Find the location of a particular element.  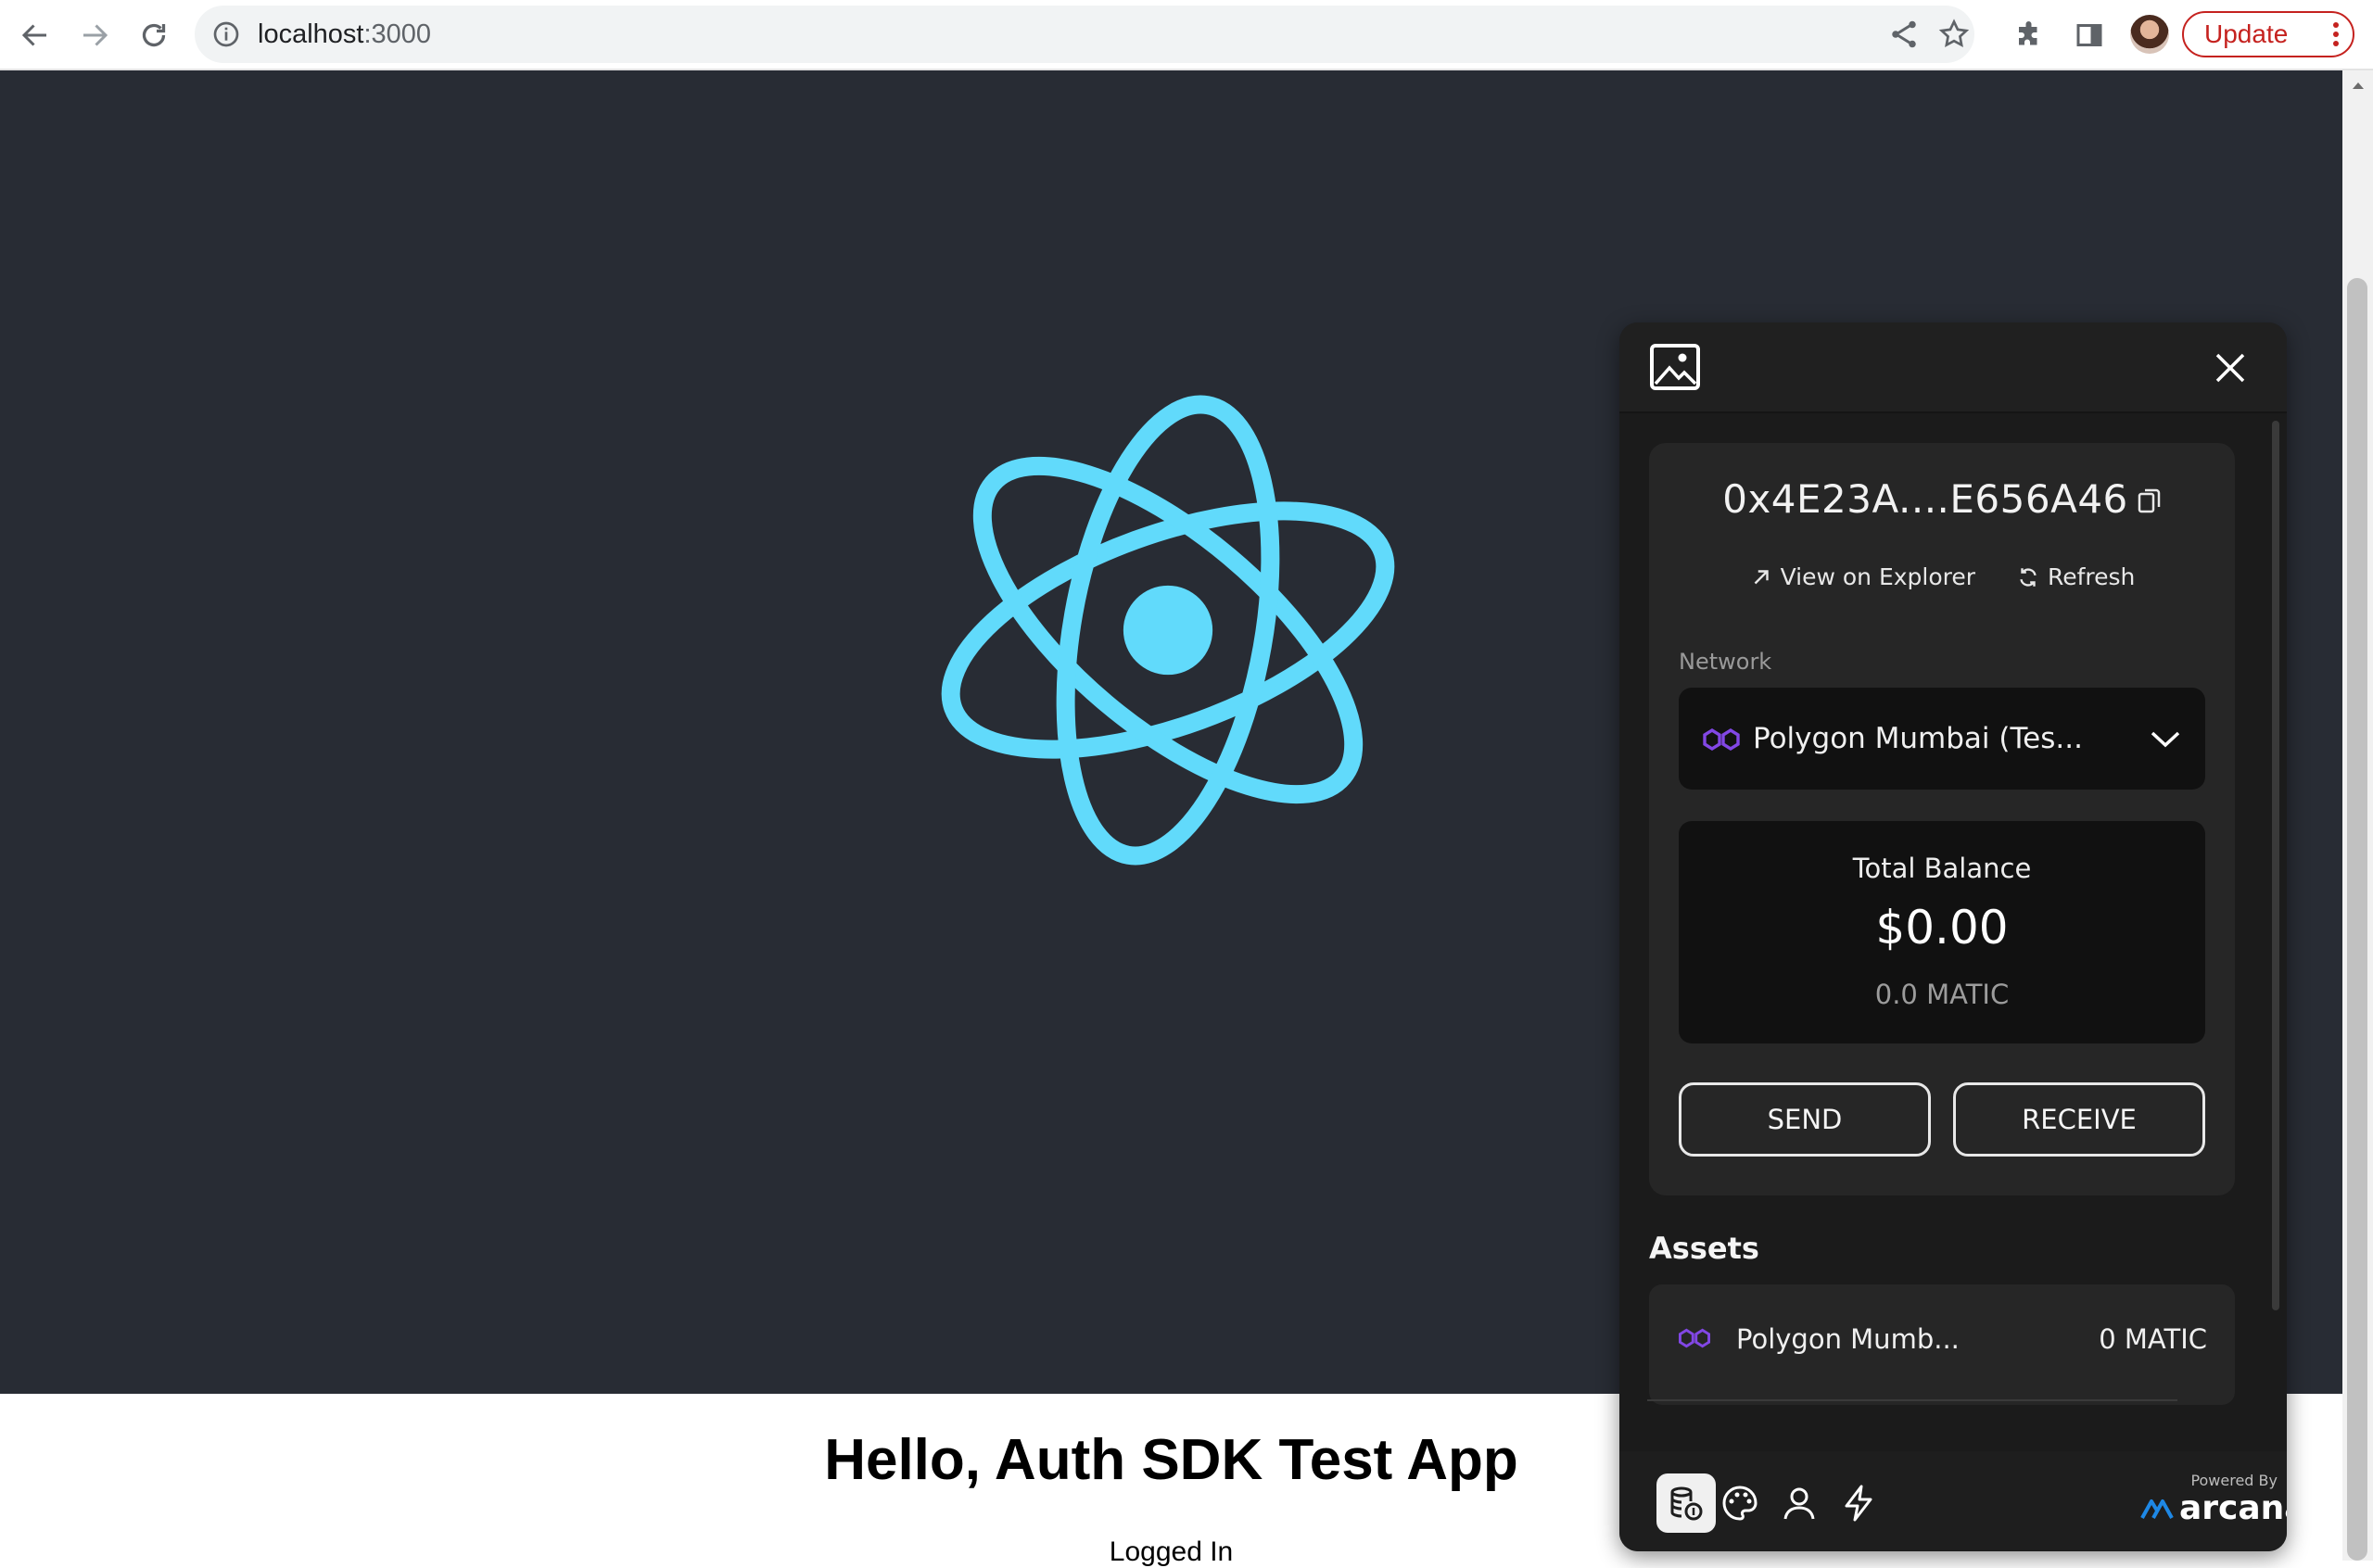

side-panel-button is located at coordinates (2089, 35).